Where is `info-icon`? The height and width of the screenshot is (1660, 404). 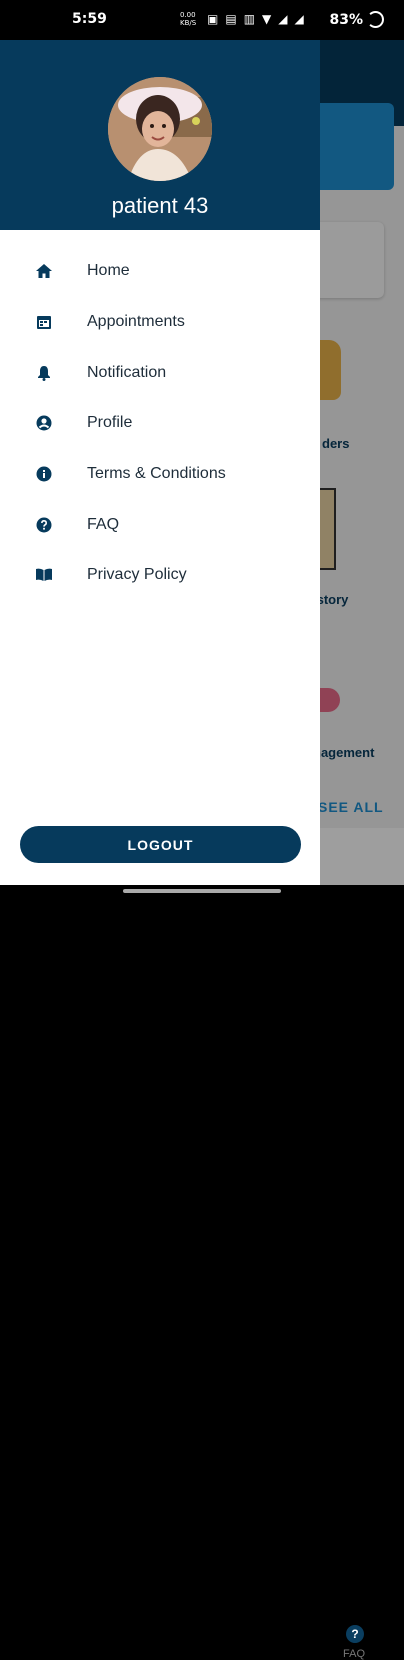
info-icon is located at coordinates (44, 474).